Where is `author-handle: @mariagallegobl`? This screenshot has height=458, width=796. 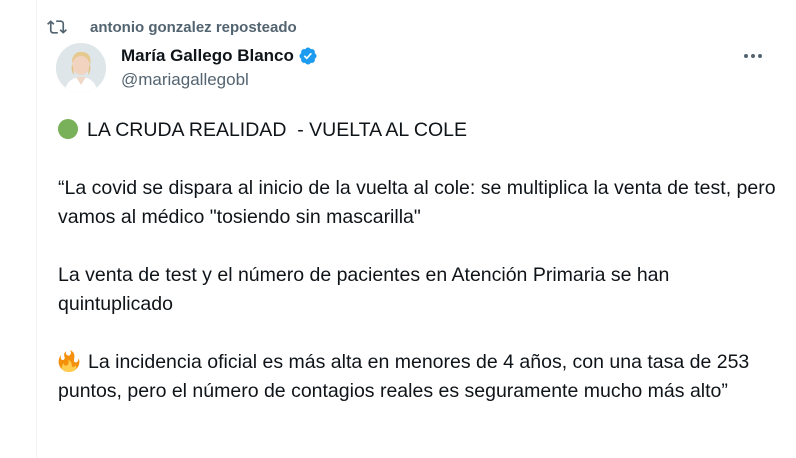 author-handle: @mariagallegobl is located at coordinates (185, 80).